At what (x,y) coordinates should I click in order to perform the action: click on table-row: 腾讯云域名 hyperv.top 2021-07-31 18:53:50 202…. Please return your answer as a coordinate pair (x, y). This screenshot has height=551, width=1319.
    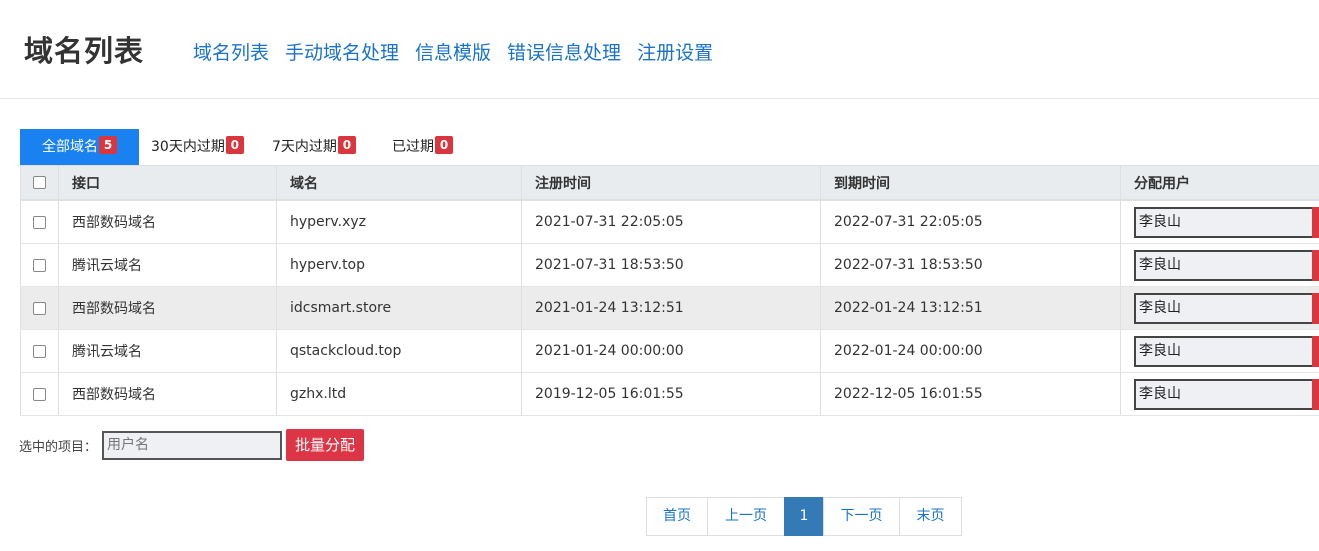
    Looking at the image, I should click on (669, 265).